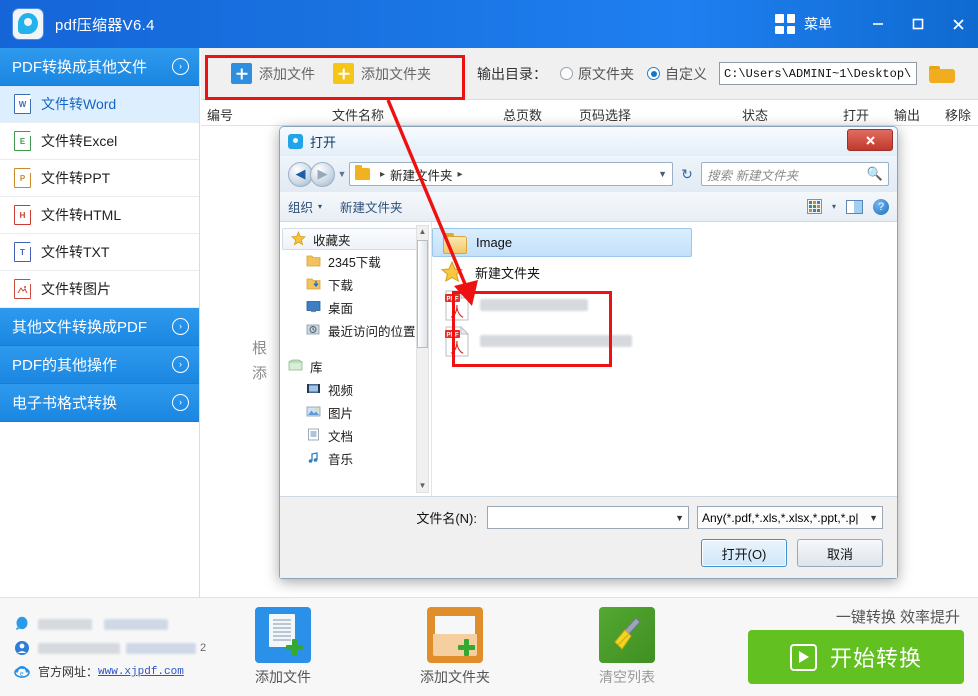 The height and width of the screenshot is (696, 978). Describe the element at coordinates (99, 403) in the screenshot. I see `sidebar-group-ebook-convert: 电子书格式转换 ›` at that location.